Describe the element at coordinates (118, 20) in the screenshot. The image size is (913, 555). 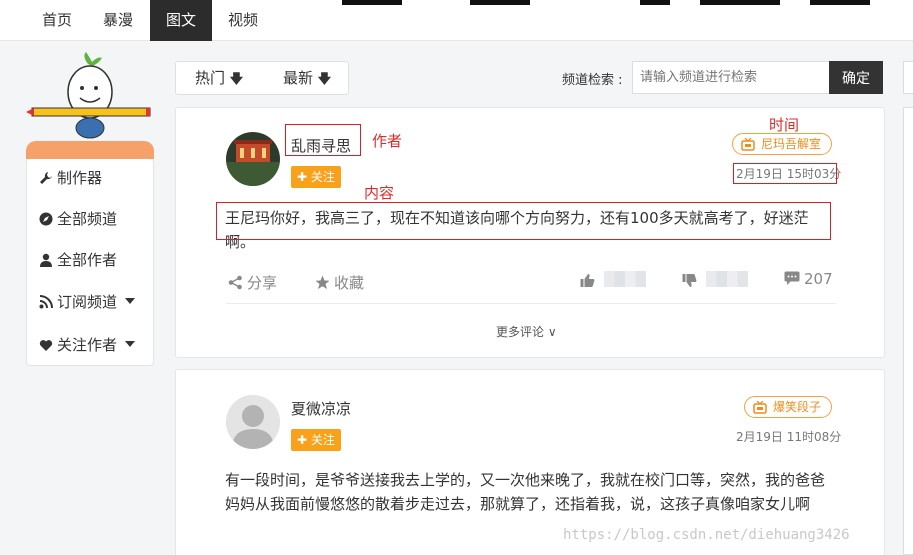
I see `tab-comics: 暴漫` at that location.